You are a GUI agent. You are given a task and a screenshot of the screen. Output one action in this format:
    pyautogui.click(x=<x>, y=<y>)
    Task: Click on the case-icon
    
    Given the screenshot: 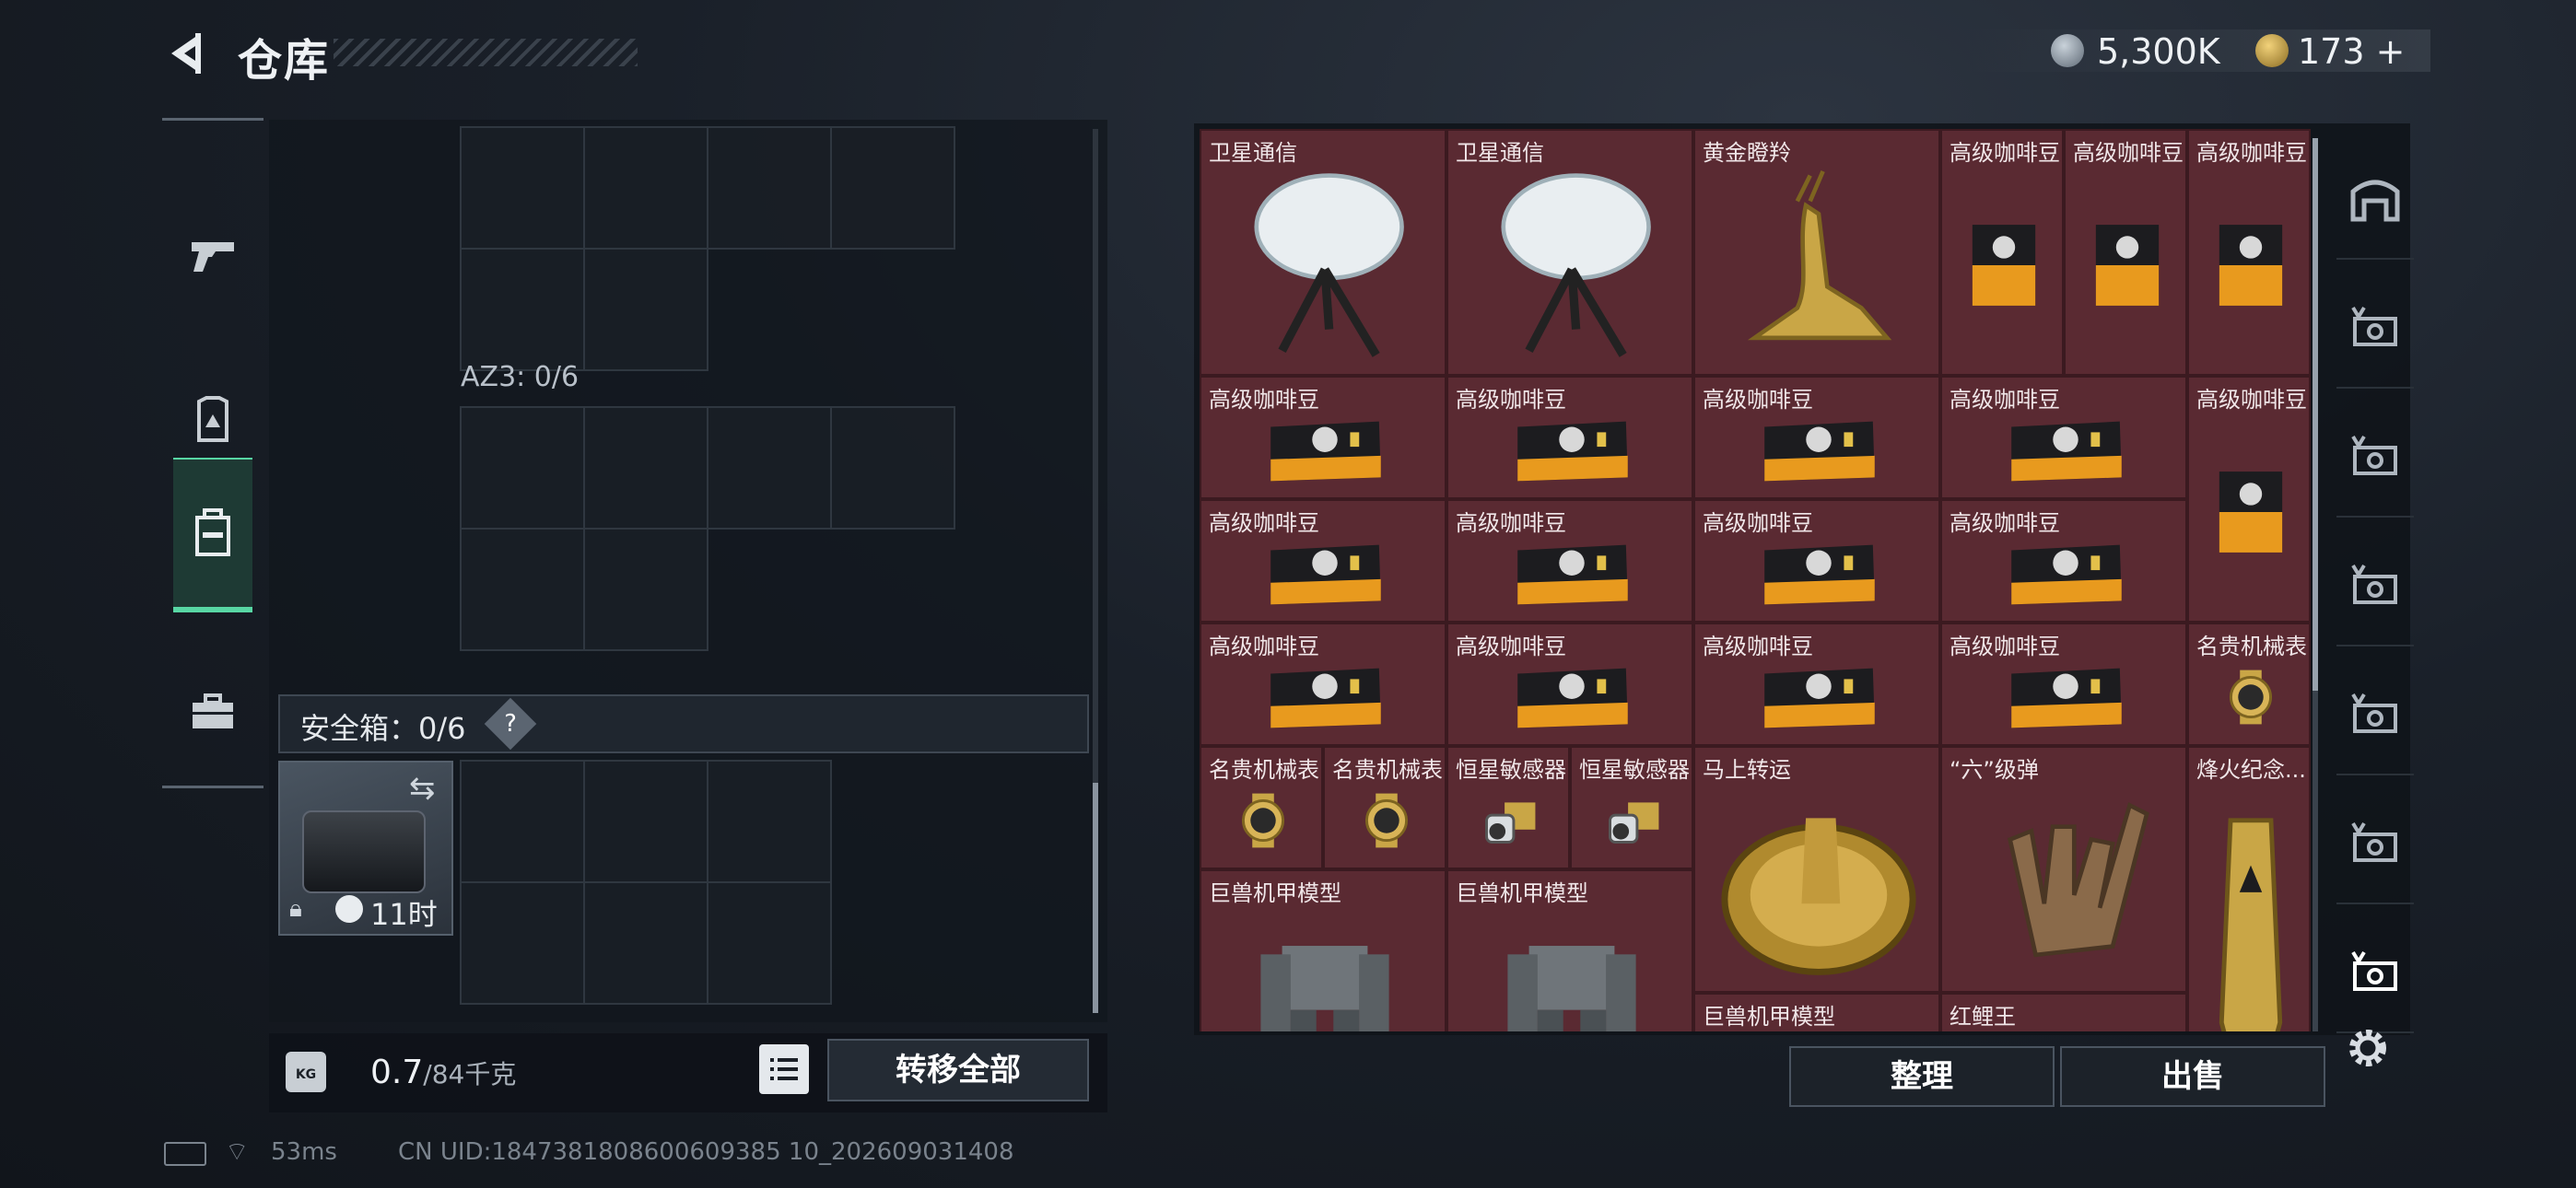 What is the action you would take?
    pyautogui.click(x=364, y=852)
    